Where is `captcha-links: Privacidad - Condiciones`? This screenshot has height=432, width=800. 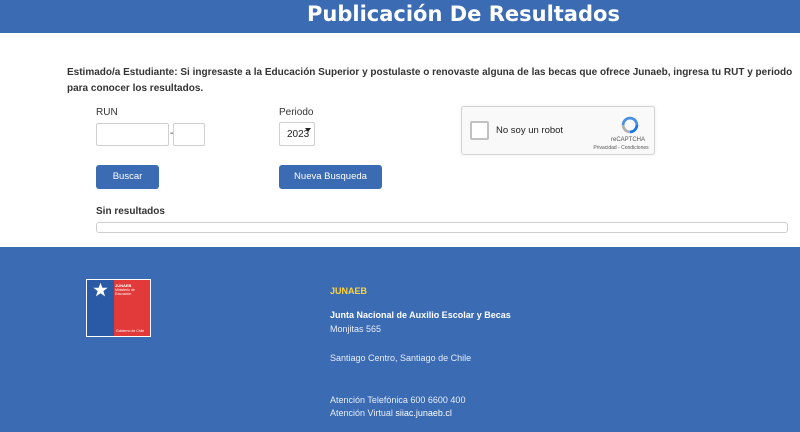 captcha-links: Privacidad - Condiciones is located at coordinates (621, 148).